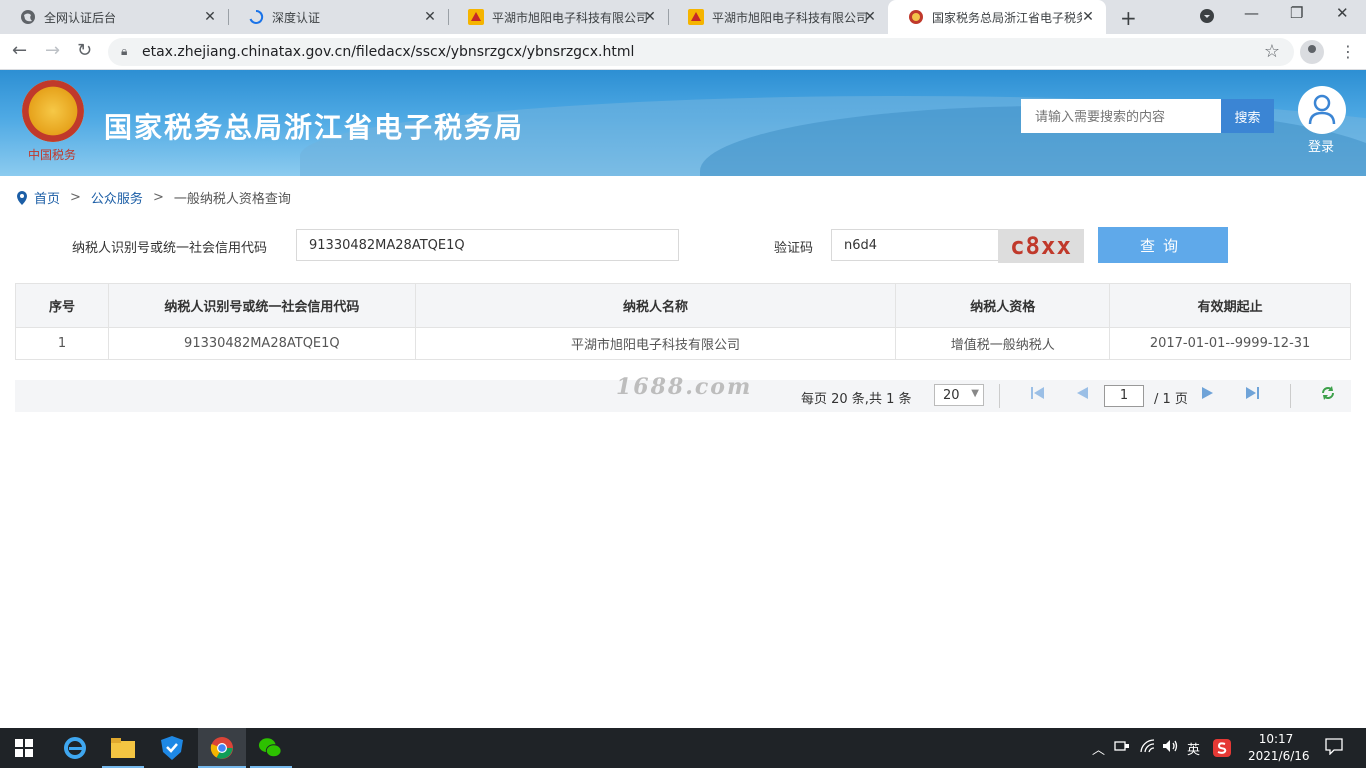 This screenshot has width=1366, height=768. What do you see at coordinates (684, 387) in the screenshot?
I see `watermark-text: 1688.com` at bounding box center [684, 387].